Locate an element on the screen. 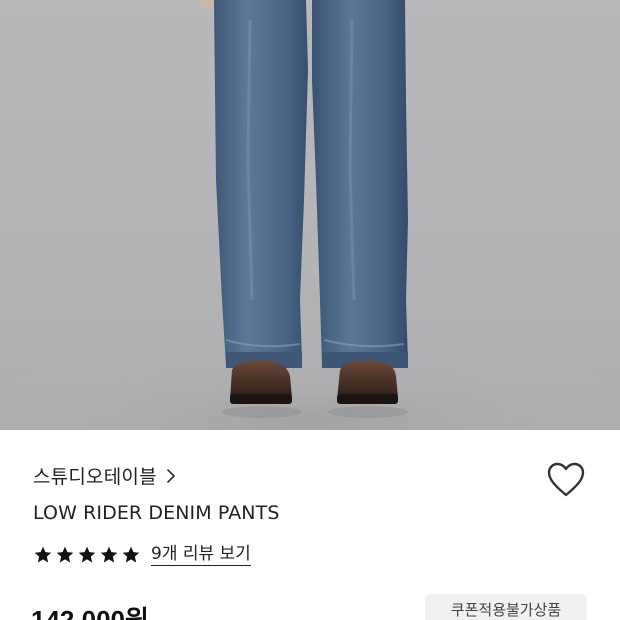 The height and width of the screenshot is (620, 620). brand-name: 스튜디오테이블 is located at coordinates (95, 477).